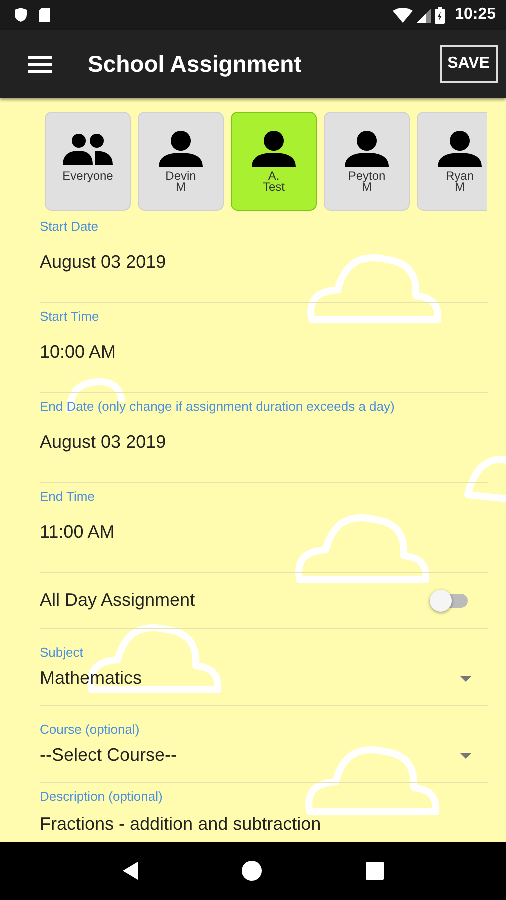 The height and width of the screenshot is (900, 506). Describe the element at coordinates (218, 406) in the screenshot. I see `field-label: End Date (only change if assignment duration exceeds a day)` at that location.